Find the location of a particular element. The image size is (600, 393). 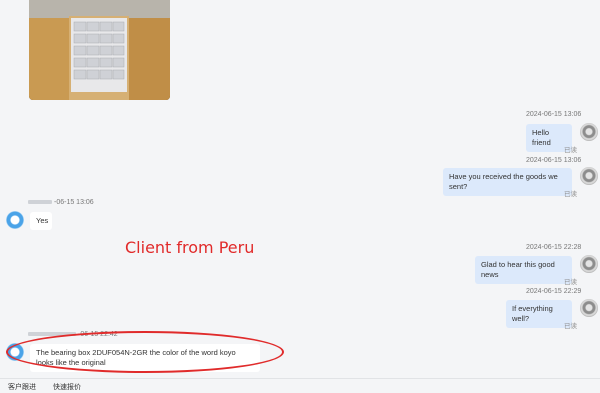

product-photo is located at coordinates (99, 50).